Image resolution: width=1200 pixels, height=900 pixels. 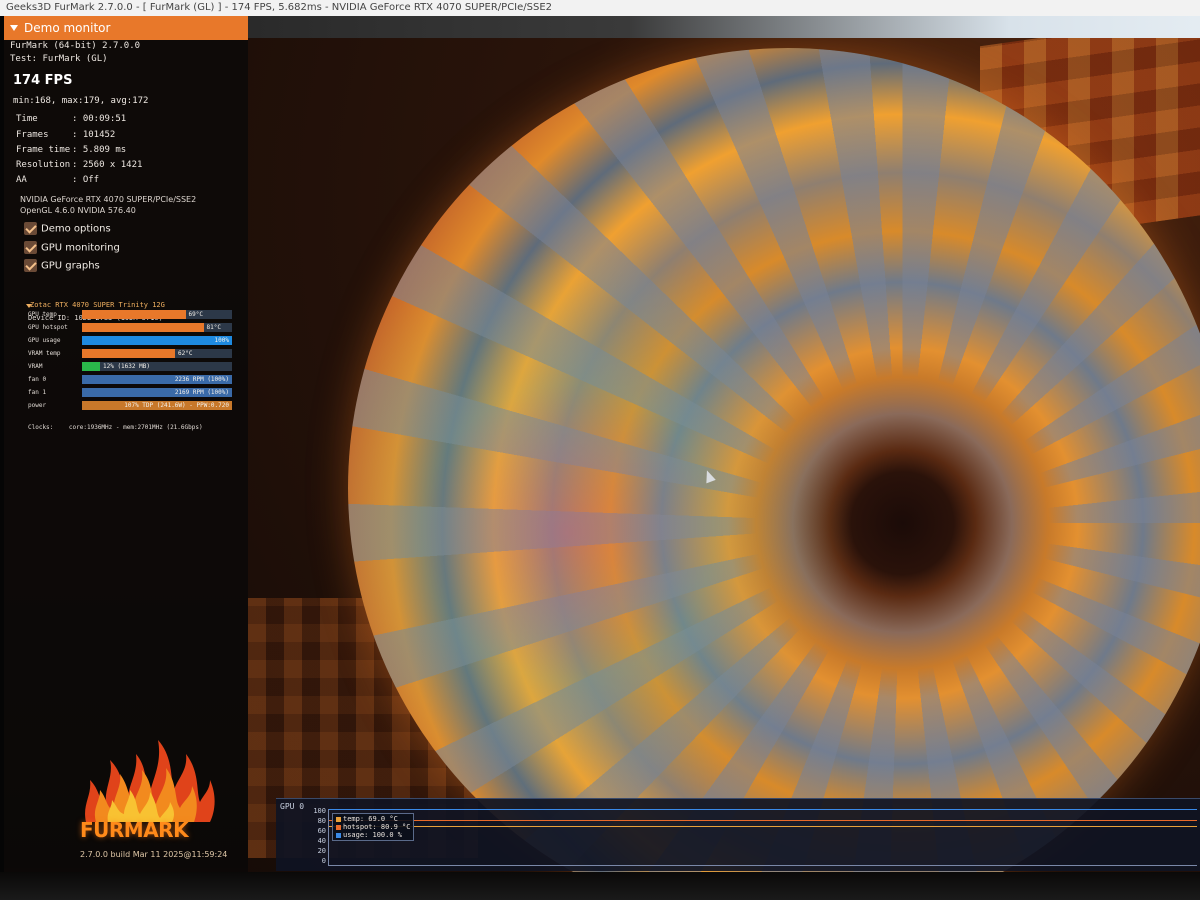 What do you see at coordinates (27, 119) in the screenshot?
I see `stat-label: Time` at bounding box center [27, 119].